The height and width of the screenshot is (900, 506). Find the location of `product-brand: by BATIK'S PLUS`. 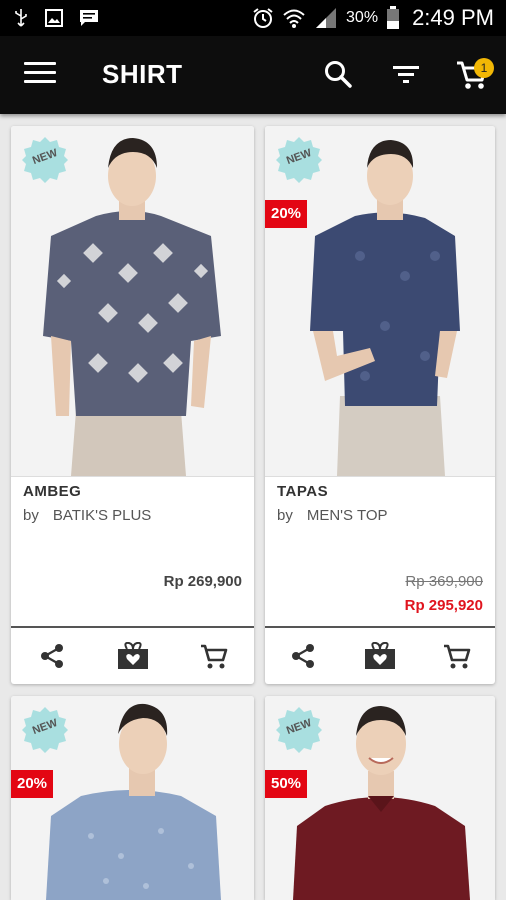

product-brand: by BATIK'S PLUS is located at coordinates (87, 515).